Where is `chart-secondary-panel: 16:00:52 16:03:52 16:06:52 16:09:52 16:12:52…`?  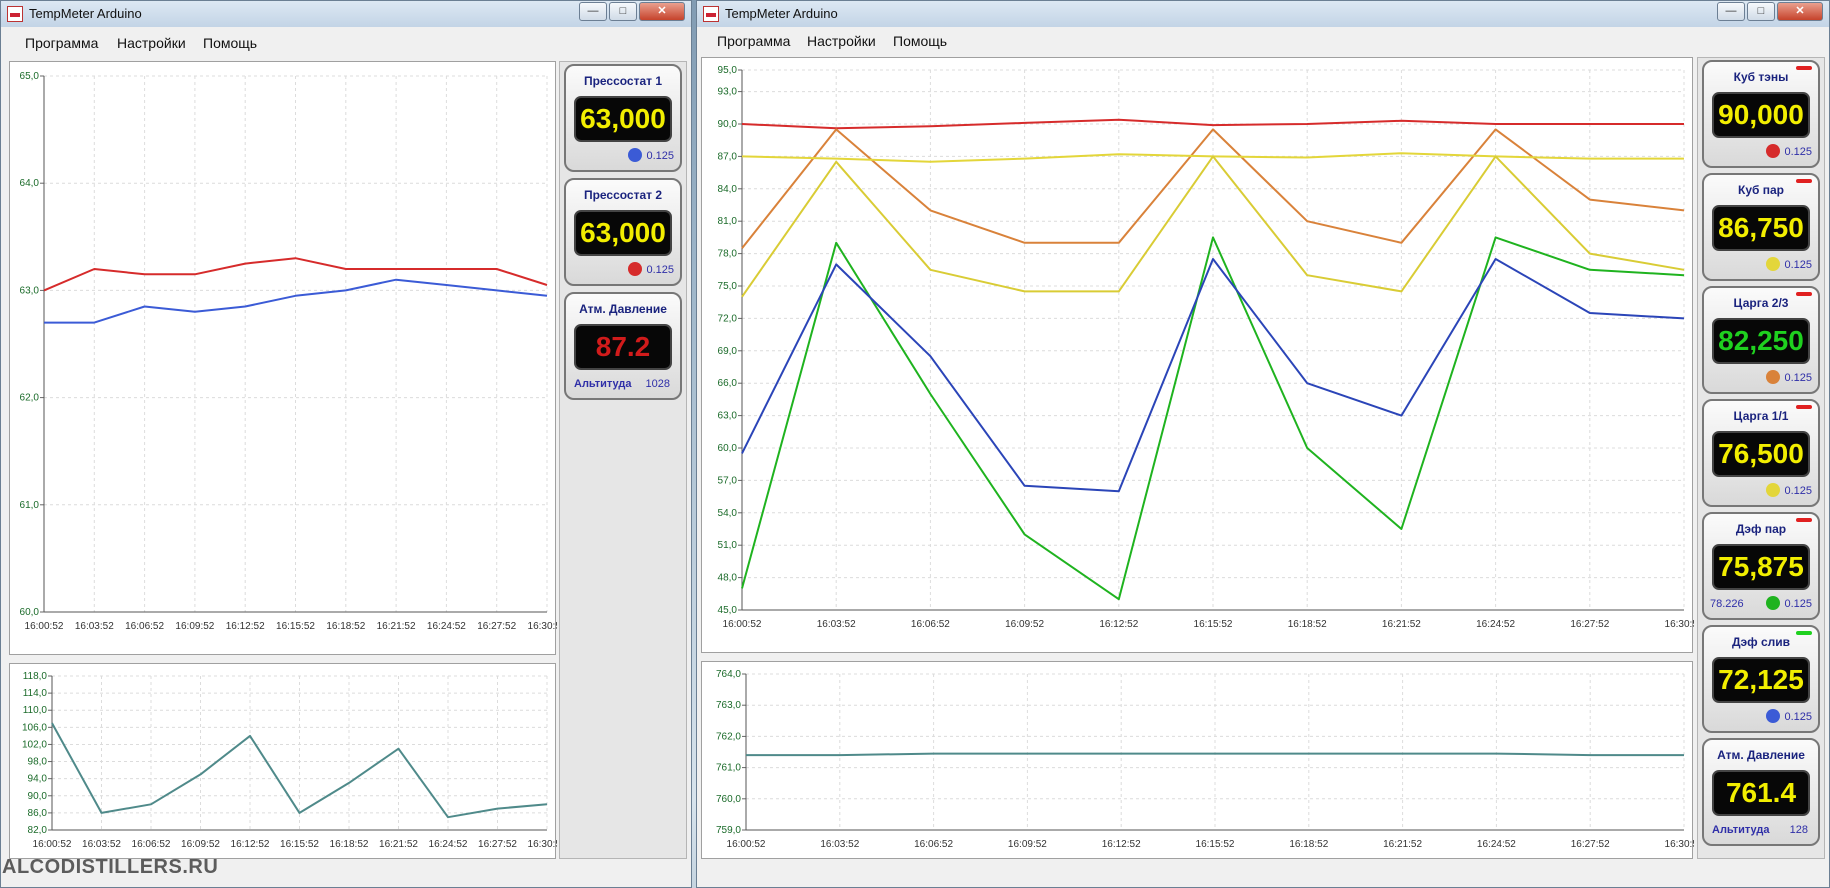 chart-secondary-panel: 16:00:52 16:03:52 16:06:52 16:09:52 16:12:52… is located at coordinates (283, 761).